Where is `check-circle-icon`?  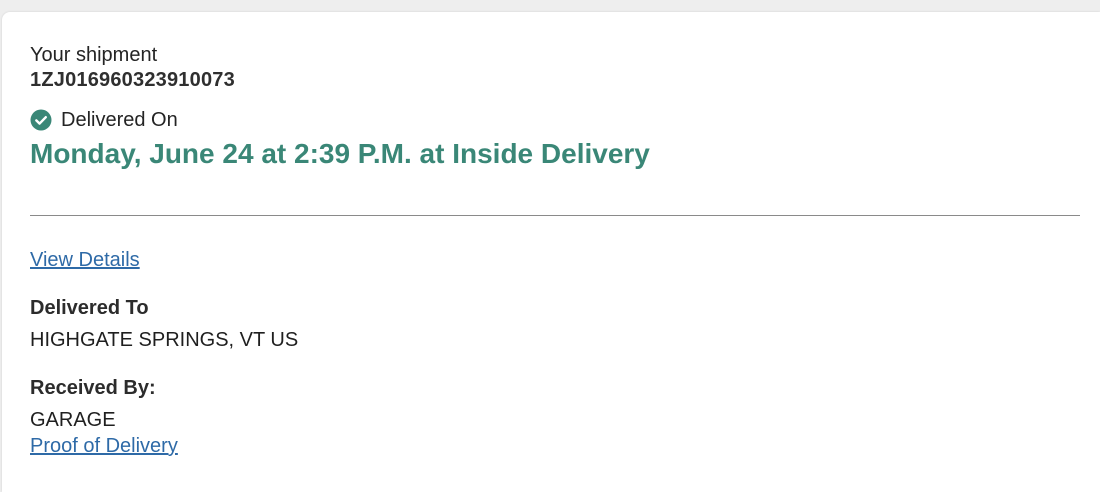
check-circle-icon is located at coordinates (41, 120).